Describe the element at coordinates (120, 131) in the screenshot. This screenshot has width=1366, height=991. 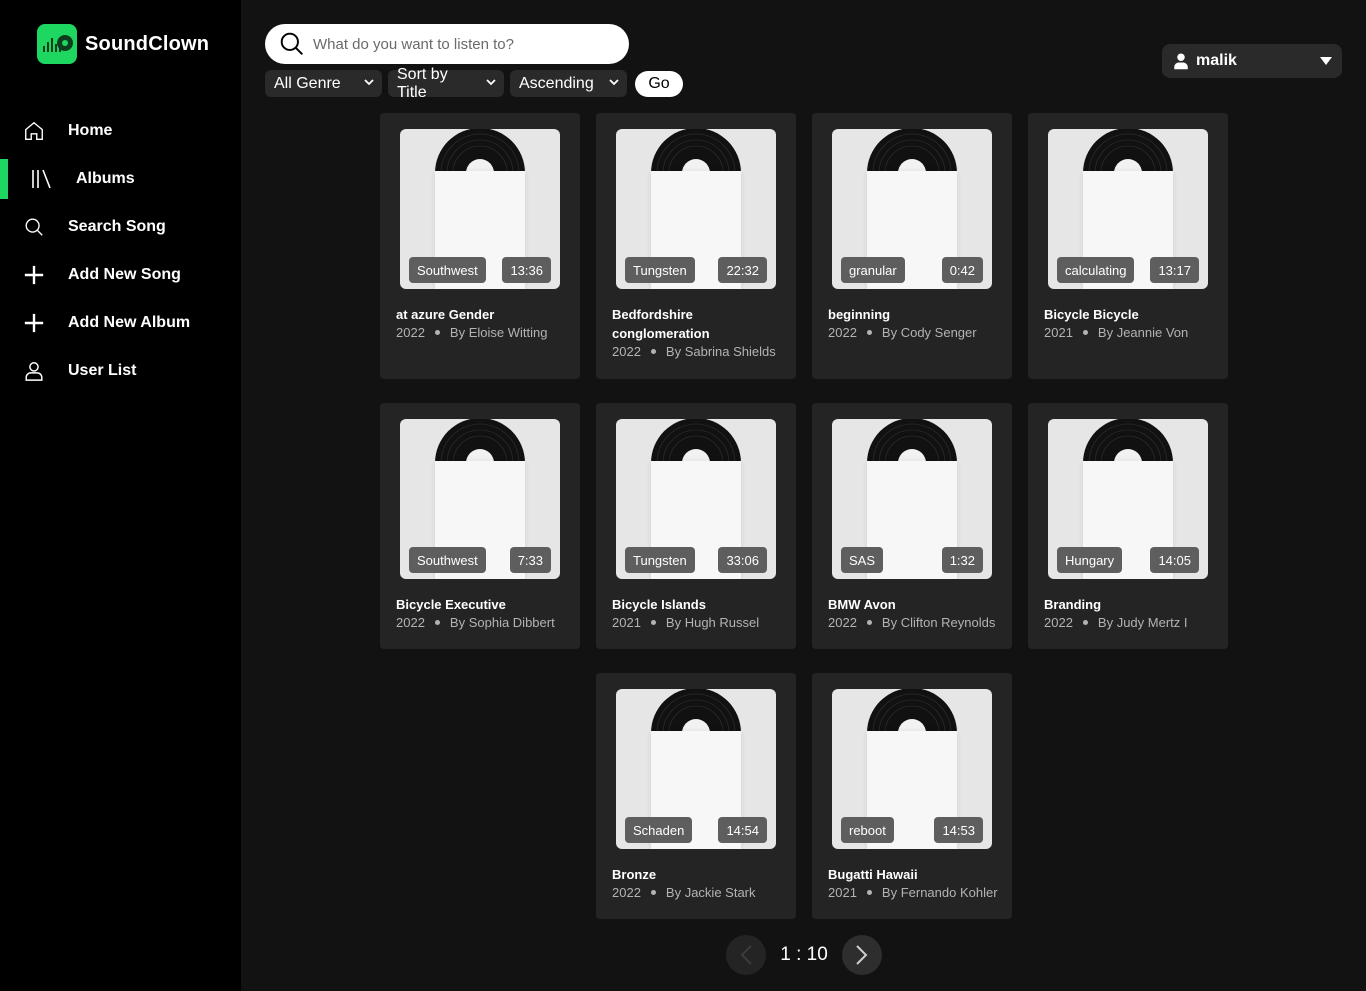
I see `sidebar-item-home: Home` at that location.